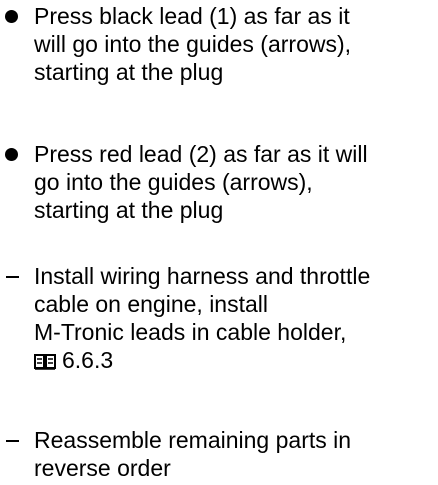 The width and height of the screenshot is (438, 485). Describe the element at coordinates (151, 304) in the screenshot. I see `instruction-line: cable on engine, install` at that location.